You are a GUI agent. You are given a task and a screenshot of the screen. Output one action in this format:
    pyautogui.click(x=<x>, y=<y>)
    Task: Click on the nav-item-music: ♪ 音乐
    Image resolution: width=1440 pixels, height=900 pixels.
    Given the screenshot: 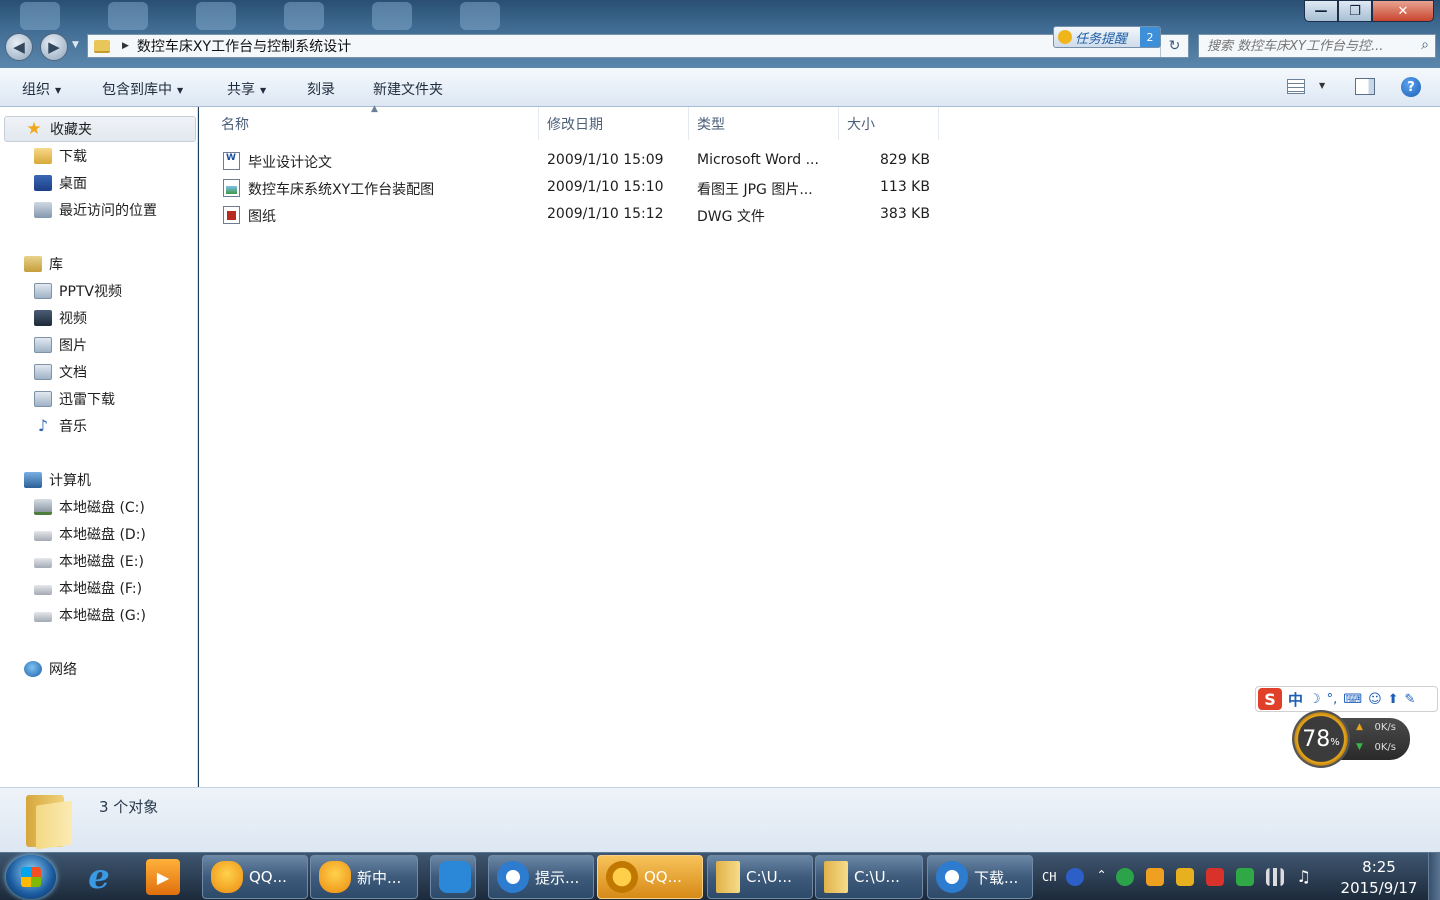 What is the action you would take?
    pyautogui.click(x=60, y=426)
    